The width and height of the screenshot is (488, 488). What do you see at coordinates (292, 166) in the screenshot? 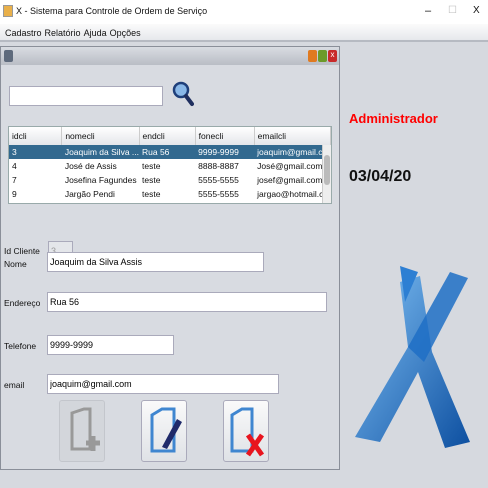
I see `table-cell-emailcli: José@gmail.com` at bounding box center [292, 166].